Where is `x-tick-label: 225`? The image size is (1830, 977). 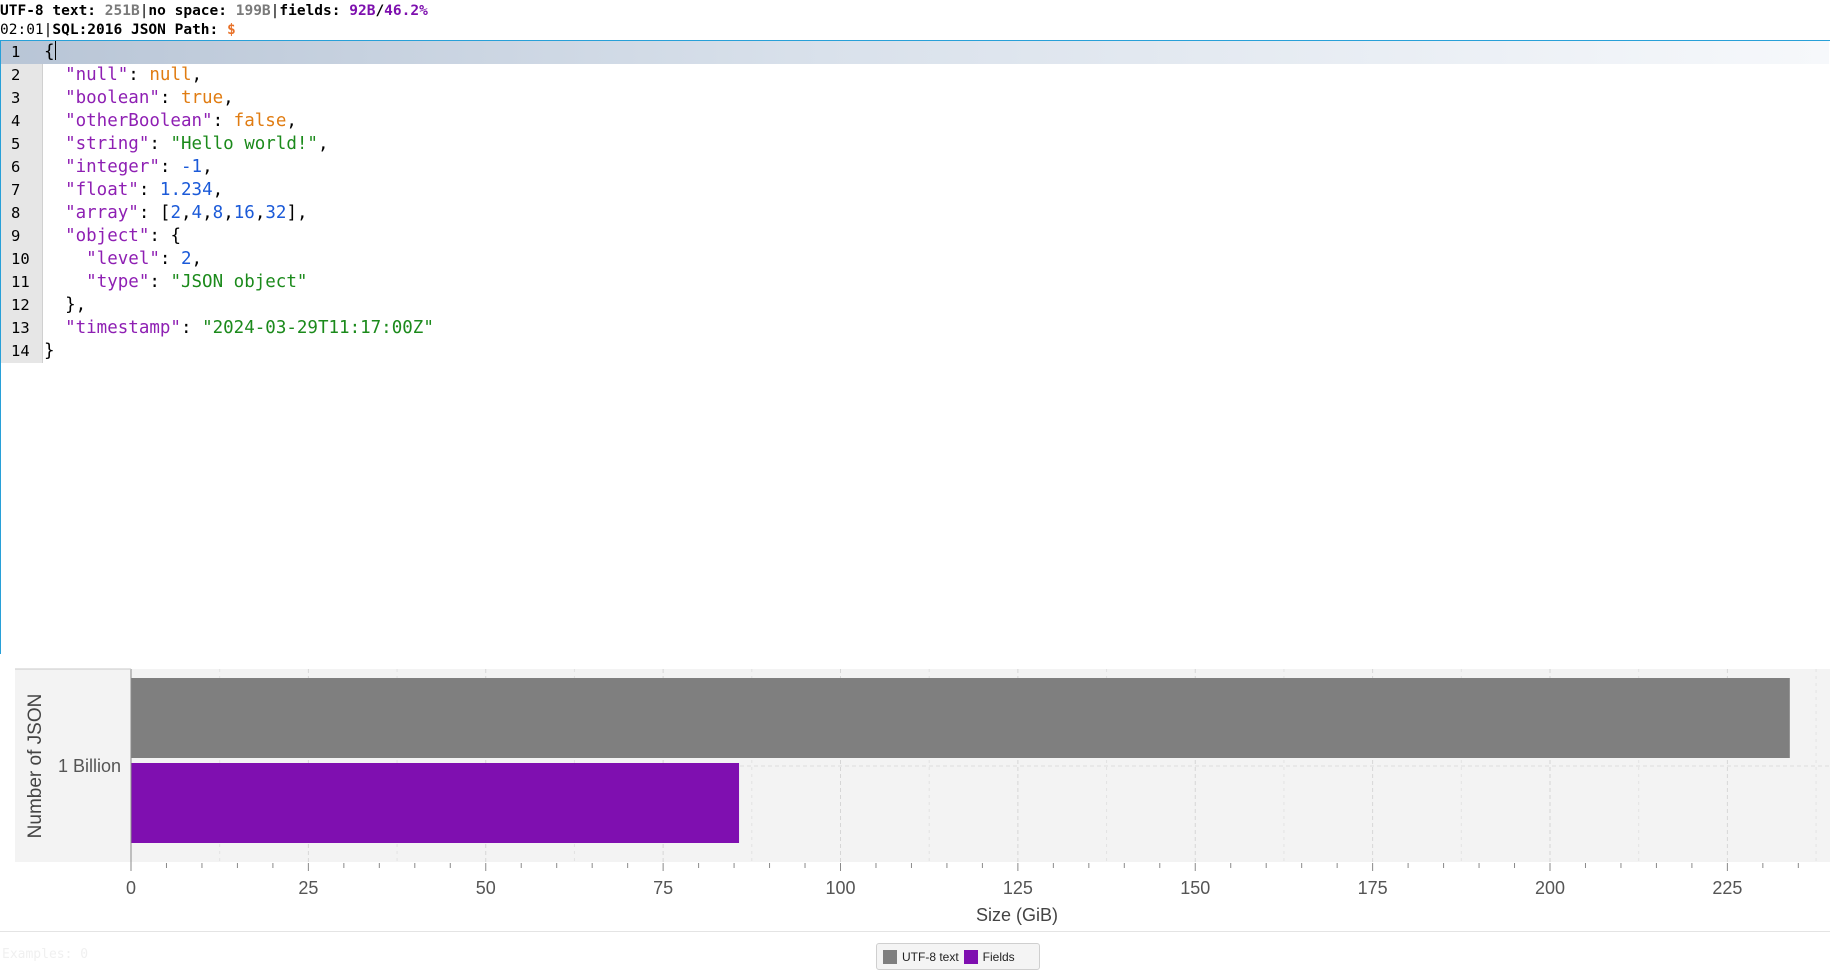 x-tick-label: 225 is located at coordinates (1727, 888).